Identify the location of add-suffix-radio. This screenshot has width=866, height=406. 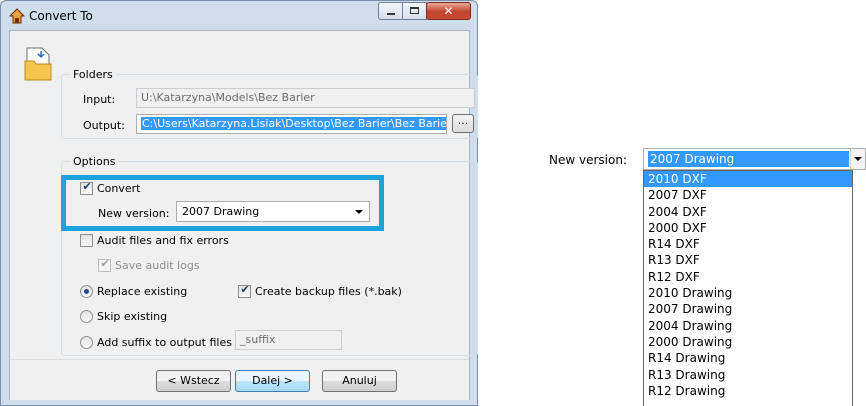
(86, 342).